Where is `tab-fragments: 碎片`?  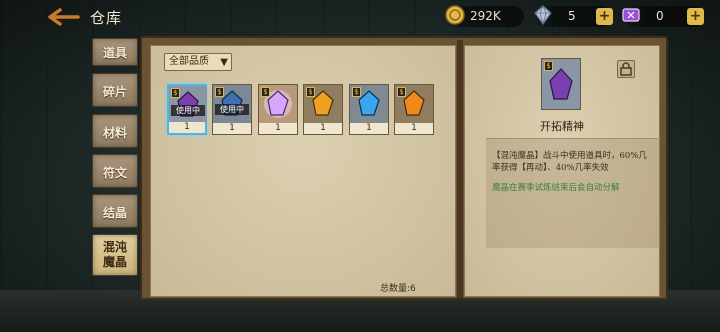 tab-fragments: 碎片 is located at coordinates (115, 90).